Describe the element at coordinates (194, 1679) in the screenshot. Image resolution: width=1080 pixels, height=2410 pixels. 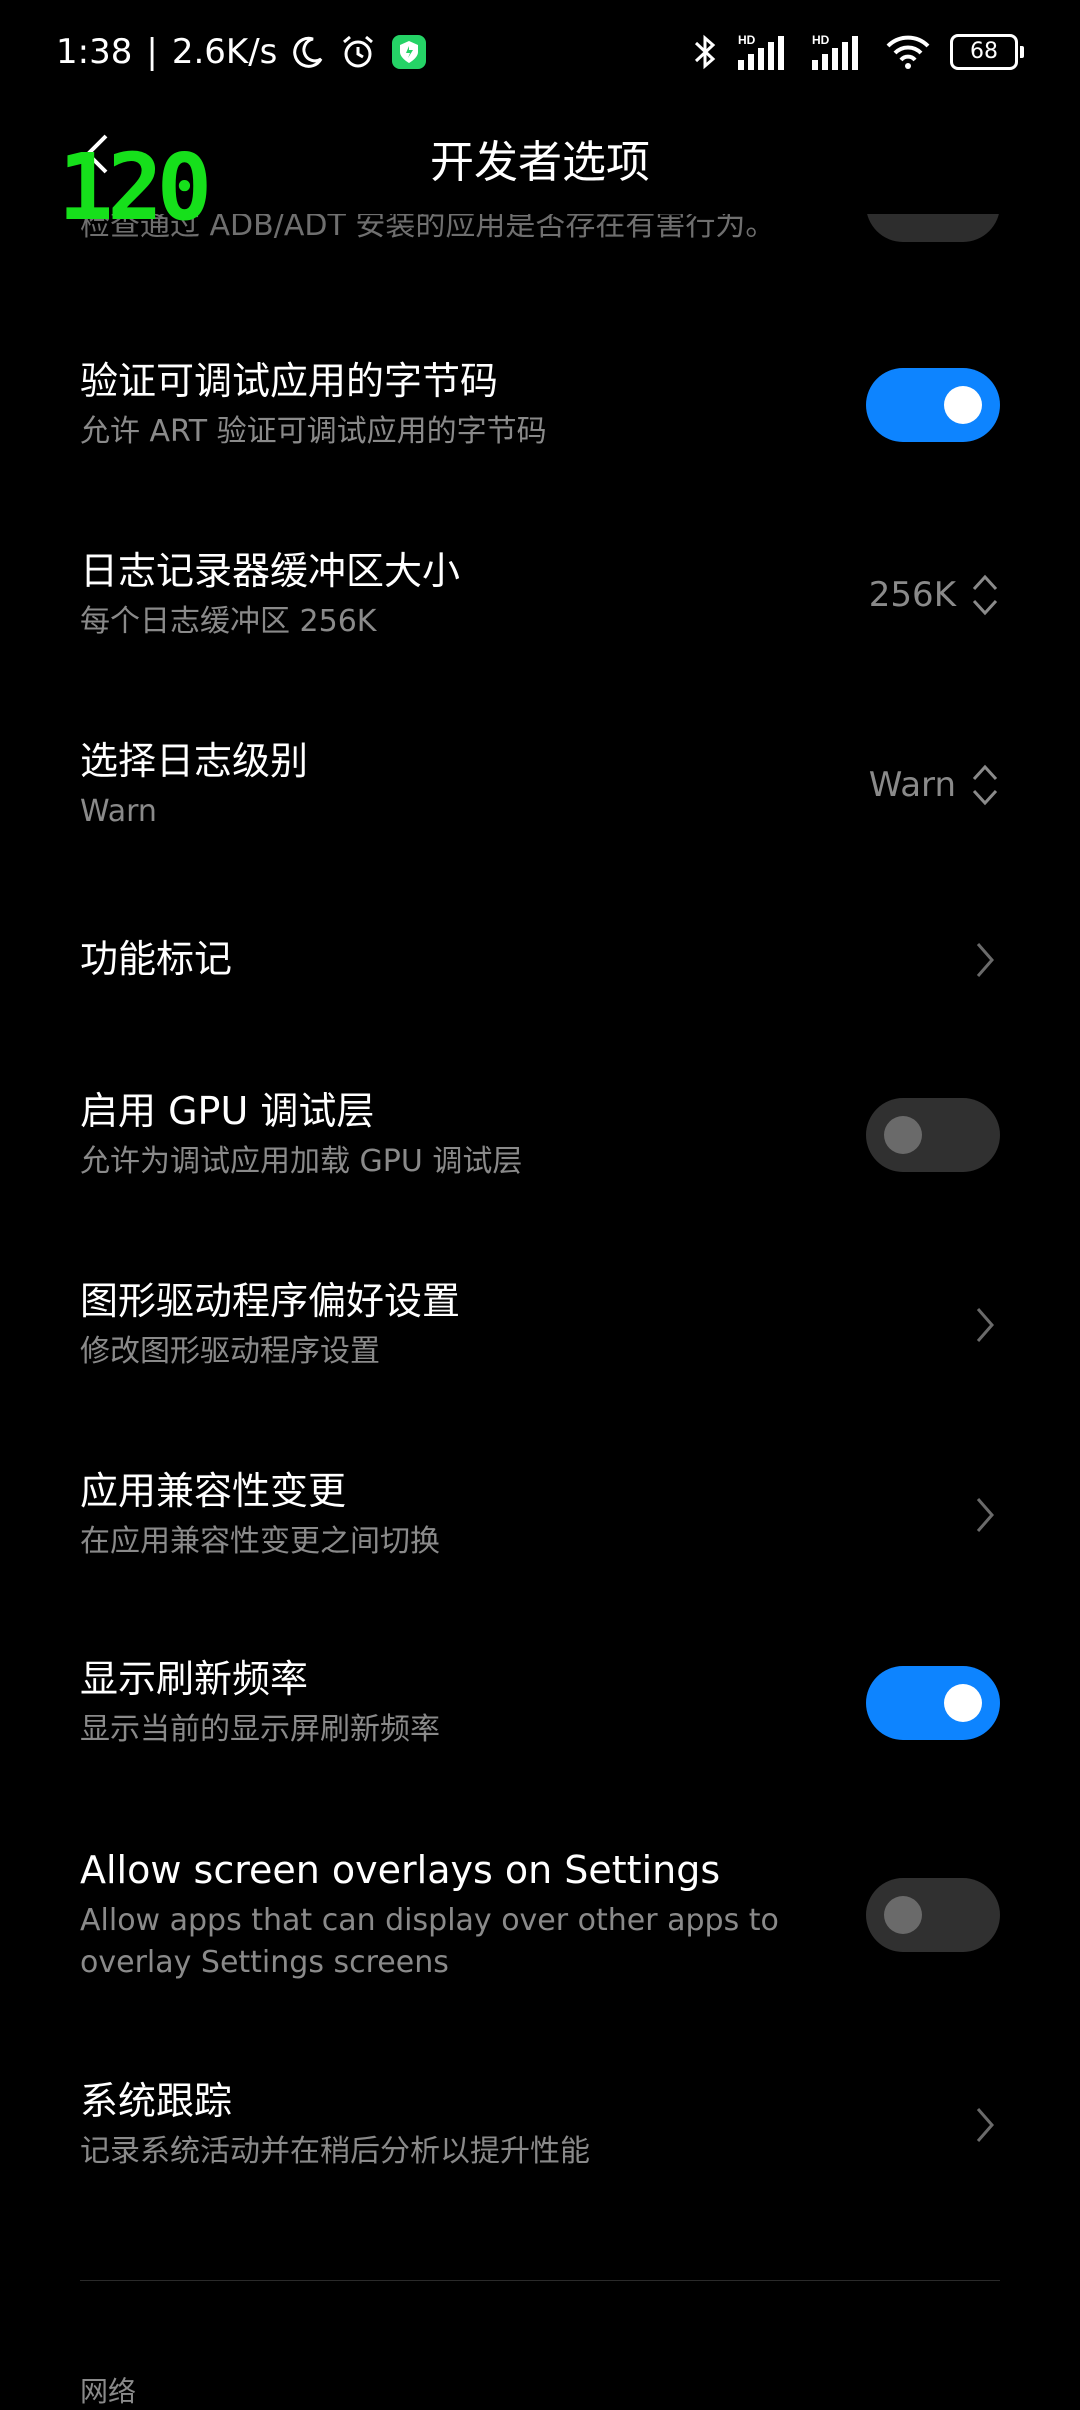
I see `setting-title: 显示刷新频率` at that location.